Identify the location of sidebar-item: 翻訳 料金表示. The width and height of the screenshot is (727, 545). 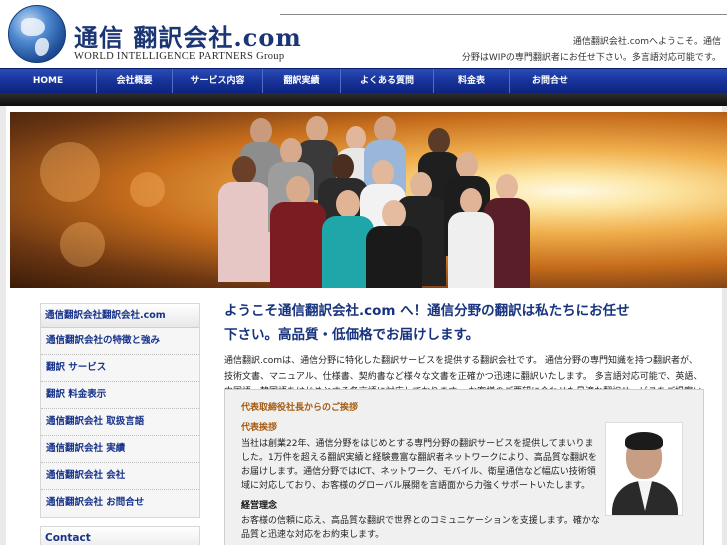
(120, 395).